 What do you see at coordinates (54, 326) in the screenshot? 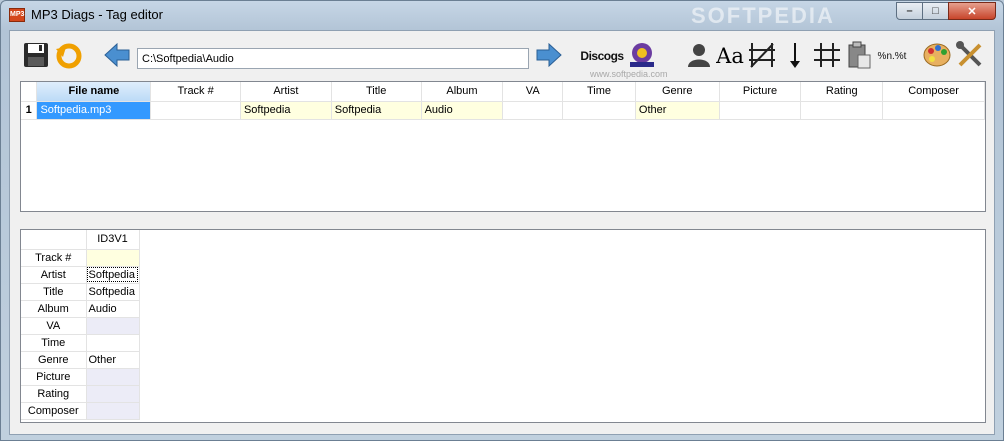
I see `field-label: VA` at bounding box center [54, 326].